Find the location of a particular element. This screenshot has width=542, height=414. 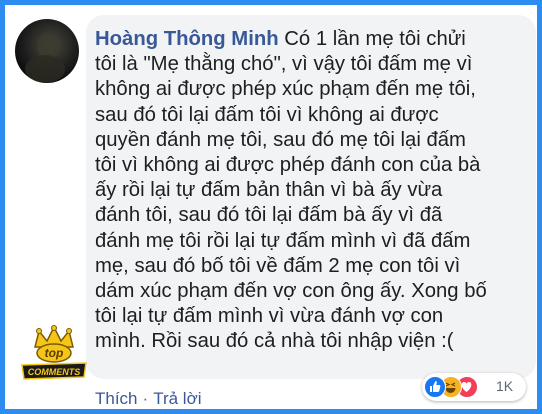

top-comments-badge-icon: top COMMENTS is located at coordinates (54, 352).